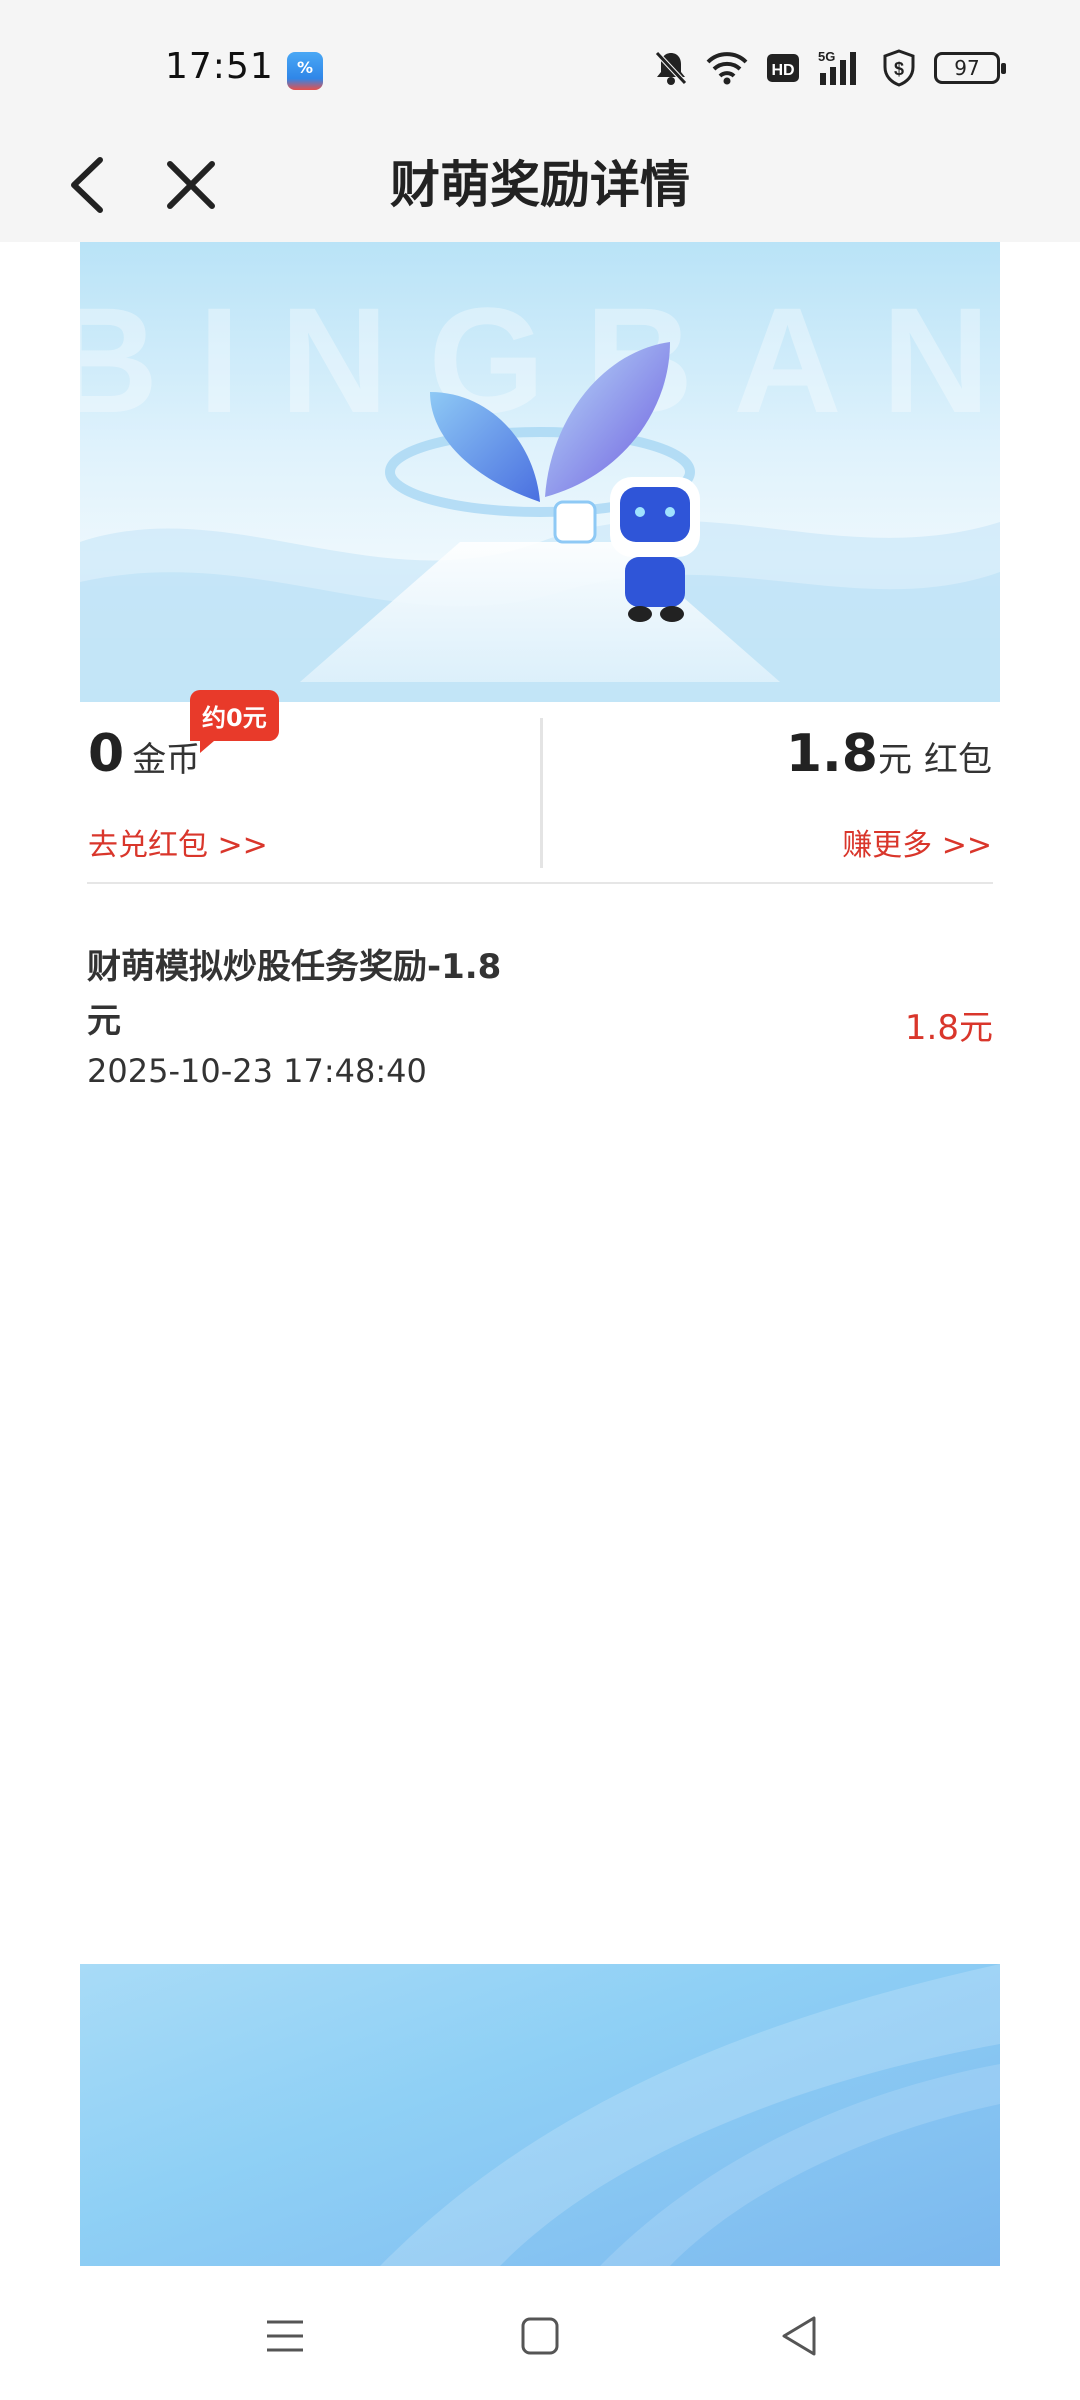 The width and height of the screenshot is (1080, 2400). Describe the element at coordinates (540, 883) in the screenshot. I see `divider` at that location.